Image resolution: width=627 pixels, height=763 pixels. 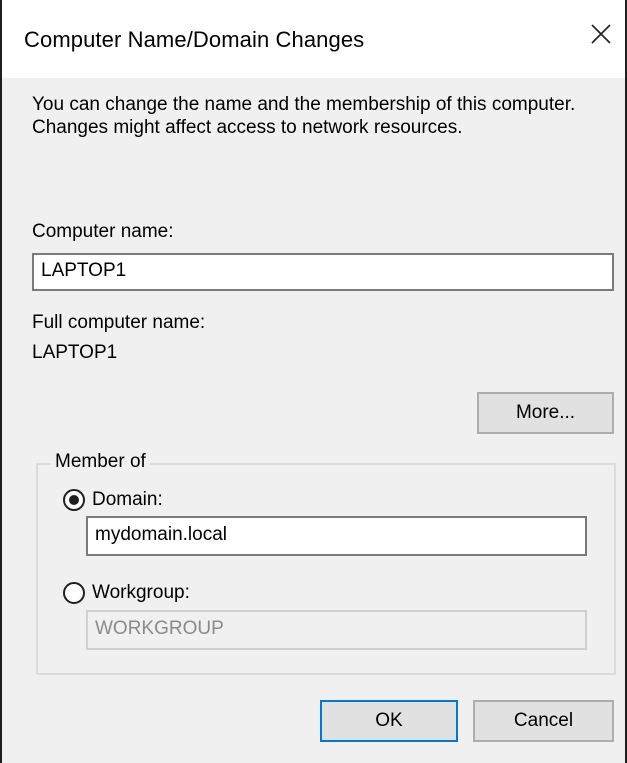 What do you see at coordinates (543, 721) in the screenshot?
I see `cancel-button: Cancel` at bounding box center [543, 721].